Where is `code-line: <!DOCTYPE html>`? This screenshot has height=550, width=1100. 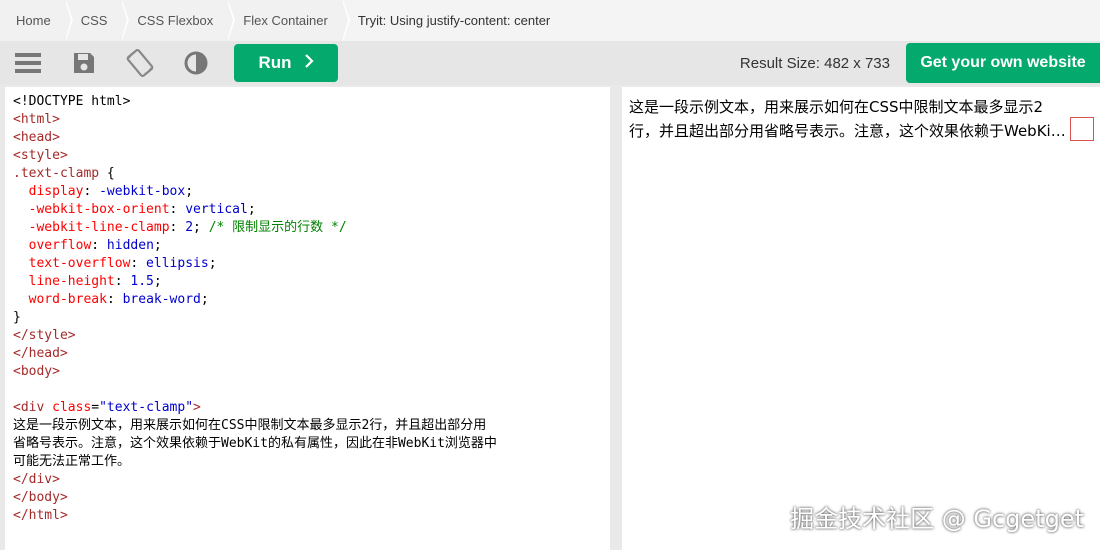 code-line: <!DOCTYPE html> is located at coordinates (72, 101).